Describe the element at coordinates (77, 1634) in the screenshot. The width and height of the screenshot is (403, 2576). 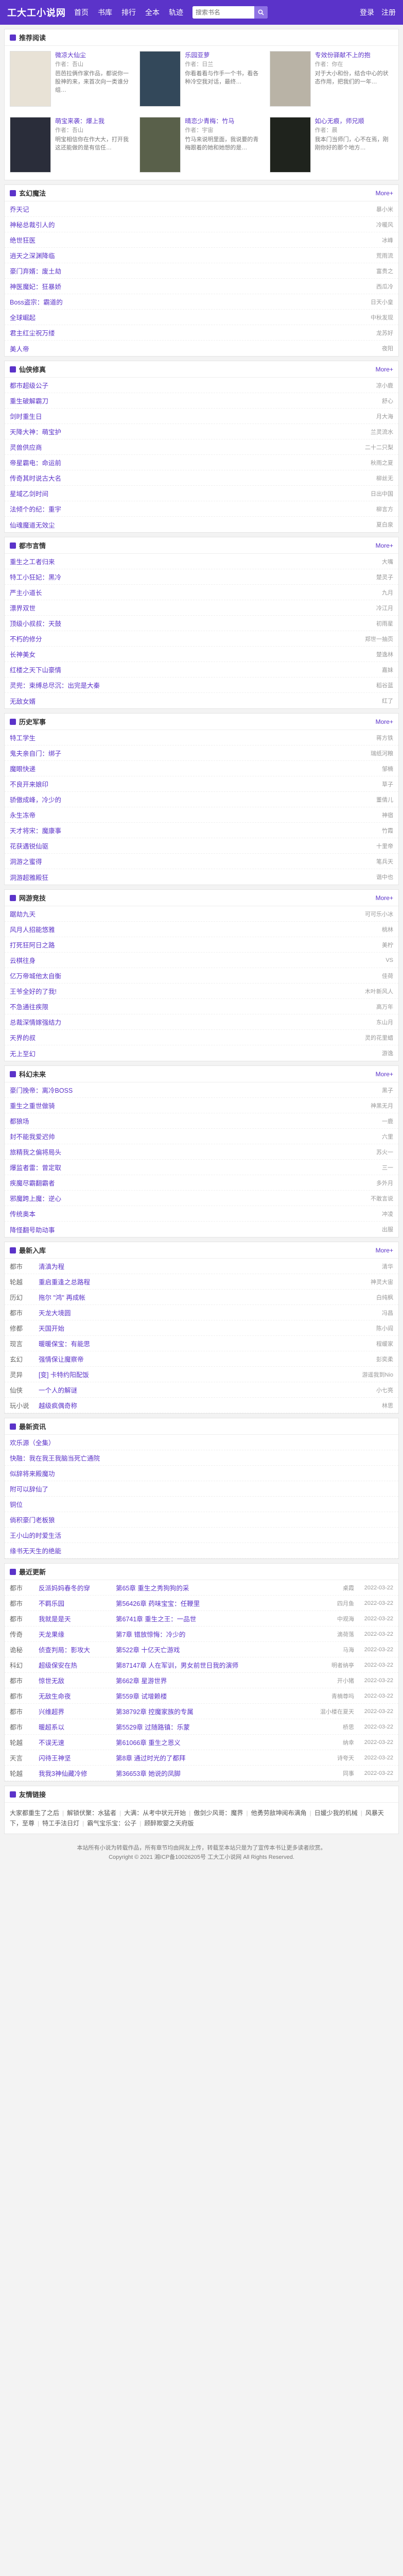
I see `book-name: 天龙果缘` at that location.